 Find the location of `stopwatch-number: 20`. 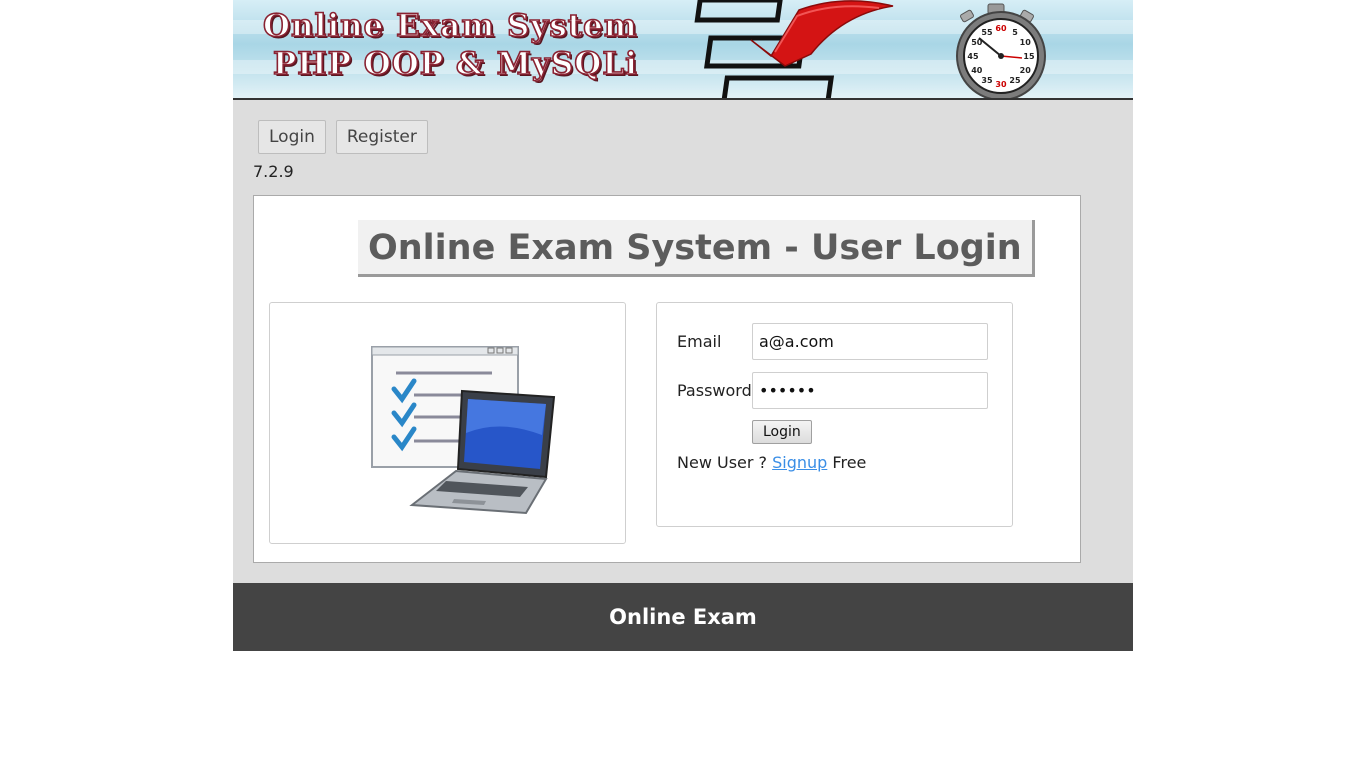

stopwatch-number: 20 is located at coordinates (1026, 70).